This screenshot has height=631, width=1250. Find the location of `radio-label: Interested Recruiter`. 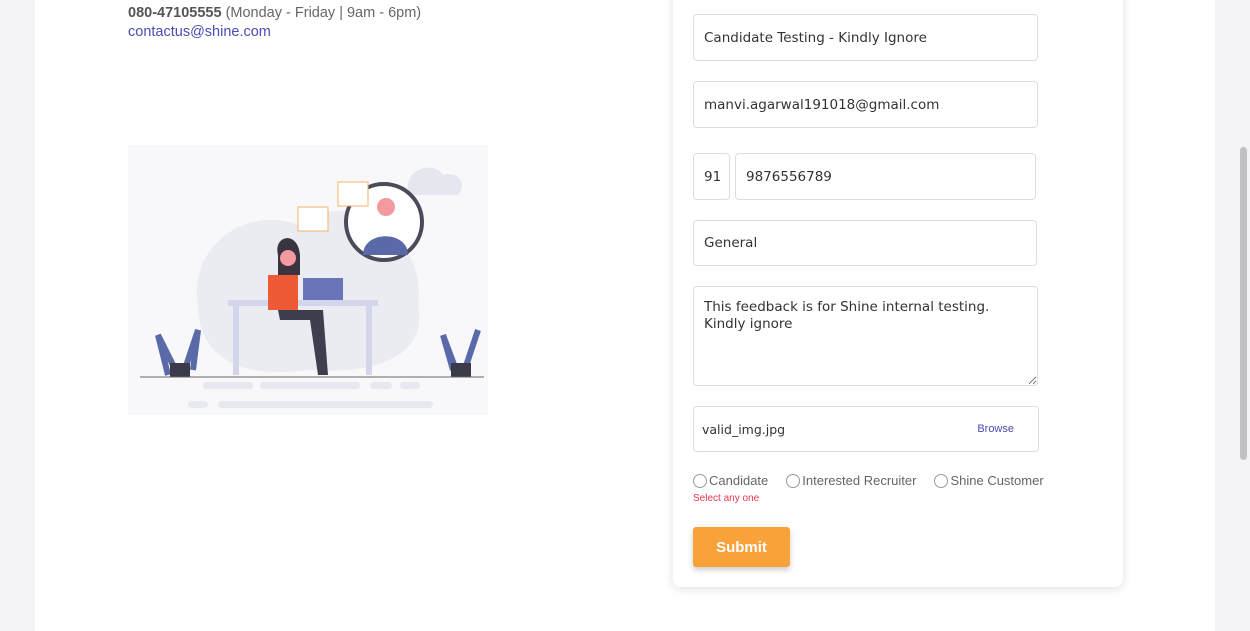

radio-label: Interested Recruiter is located at coordinates (859, 480).